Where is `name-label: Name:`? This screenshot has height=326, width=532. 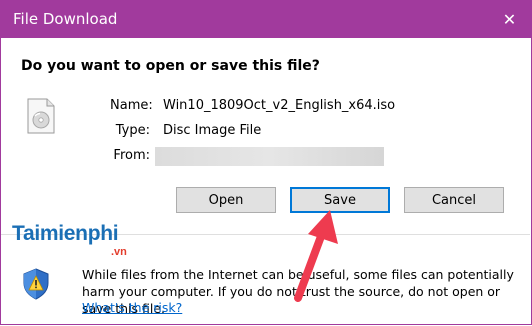 name-label: Name: is located at coordinates (131, 105).